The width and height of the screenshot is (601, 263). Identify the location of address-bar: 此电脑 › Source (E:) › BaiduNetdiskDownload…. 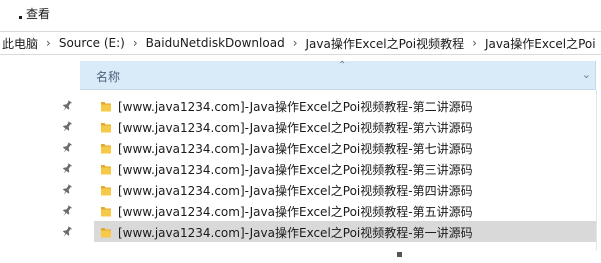
(300, 43).